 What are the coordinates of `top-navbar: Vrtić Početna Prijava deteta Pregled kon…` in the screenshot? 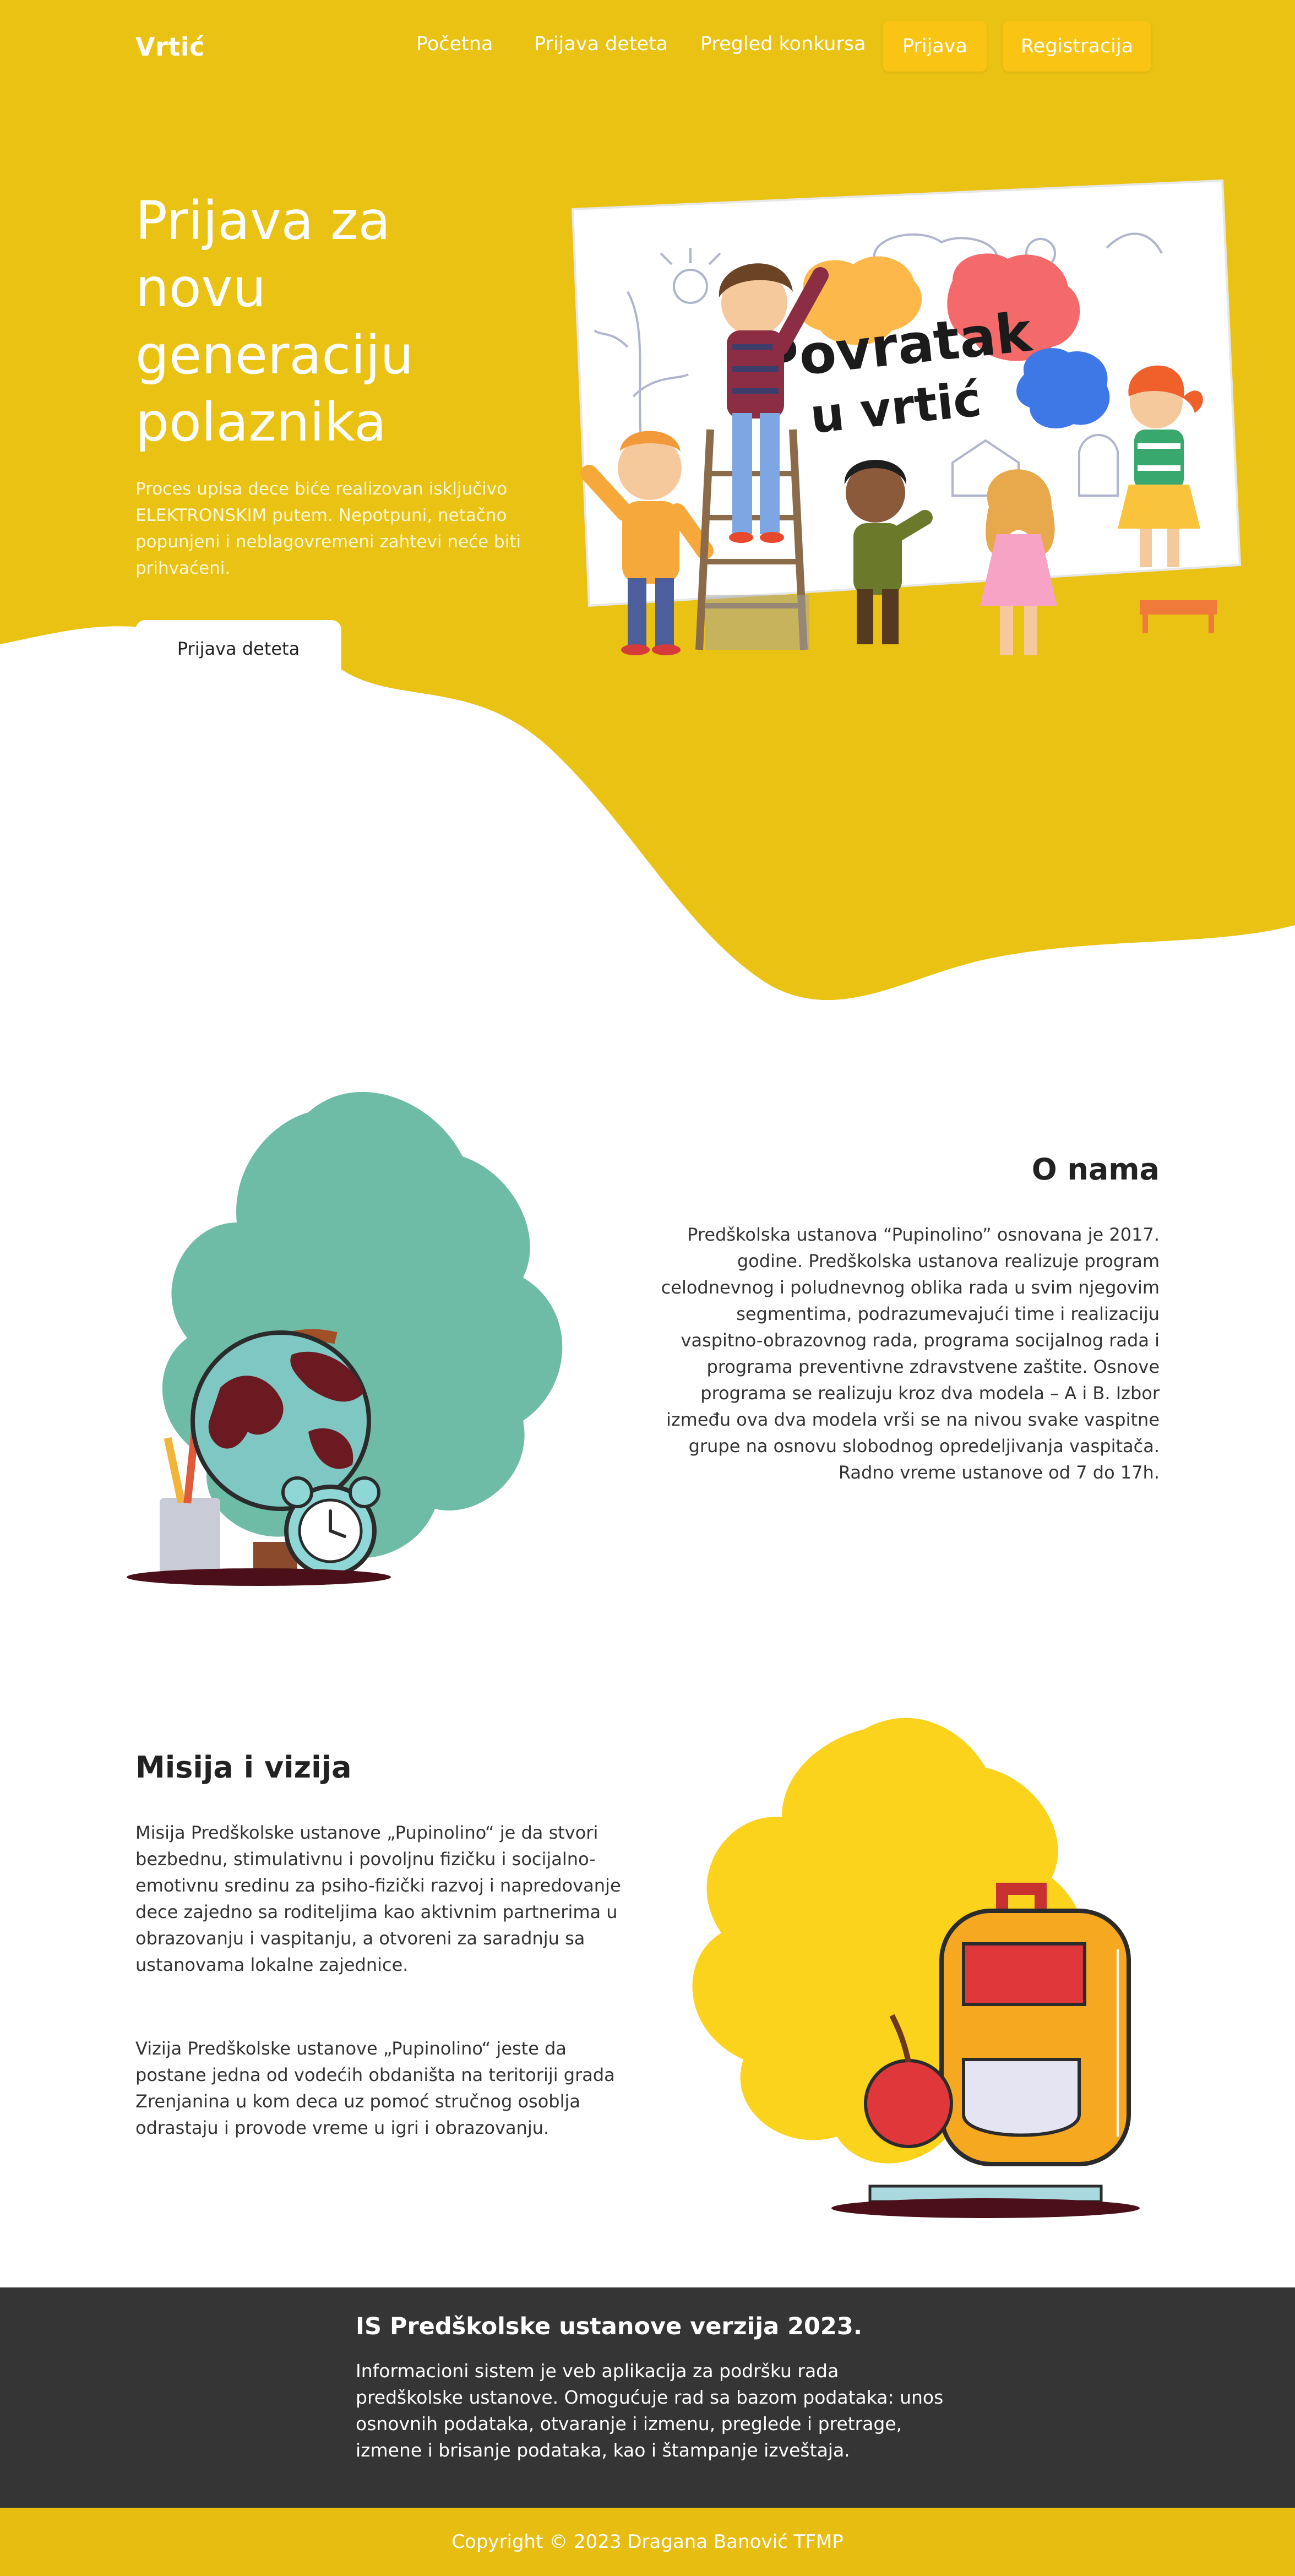 It's located at (647, 47).